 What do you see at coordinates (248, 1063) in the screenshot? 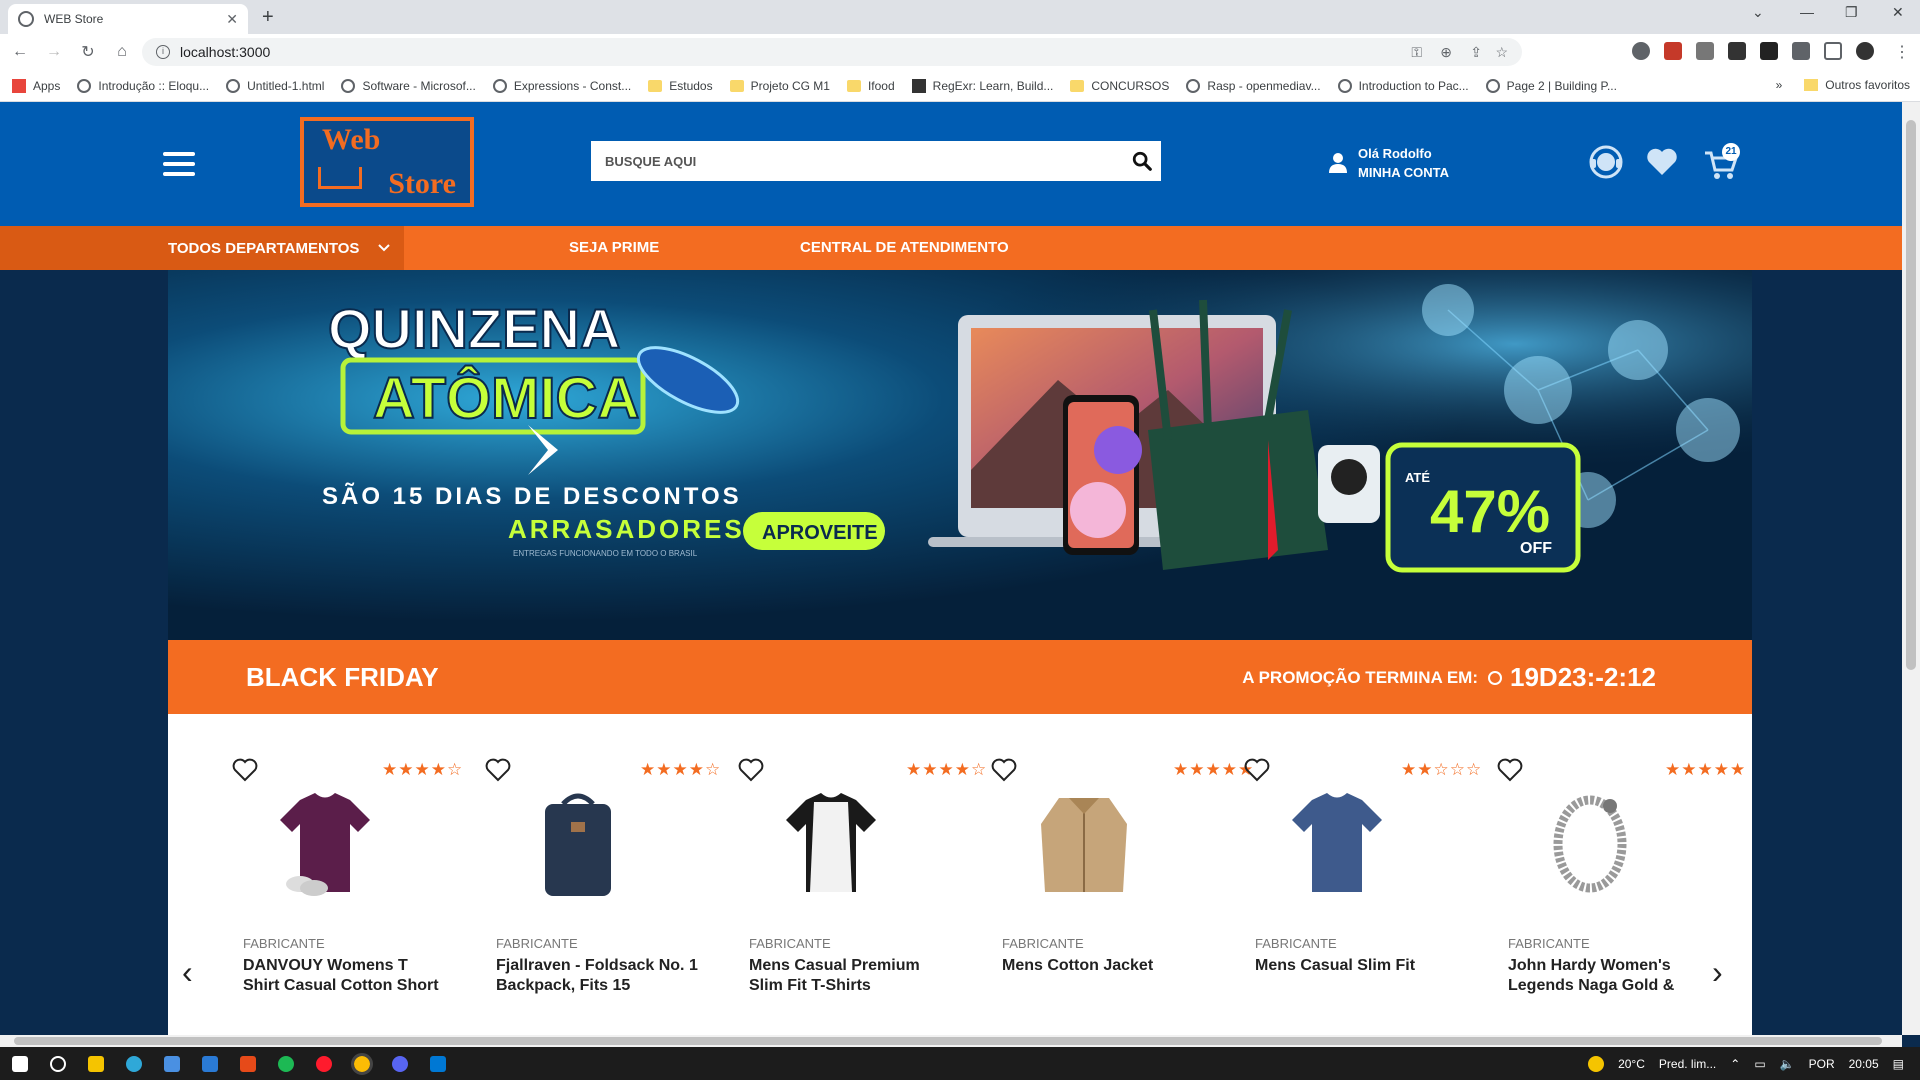
I see `office-icon` at bounding box center [248, 1063].